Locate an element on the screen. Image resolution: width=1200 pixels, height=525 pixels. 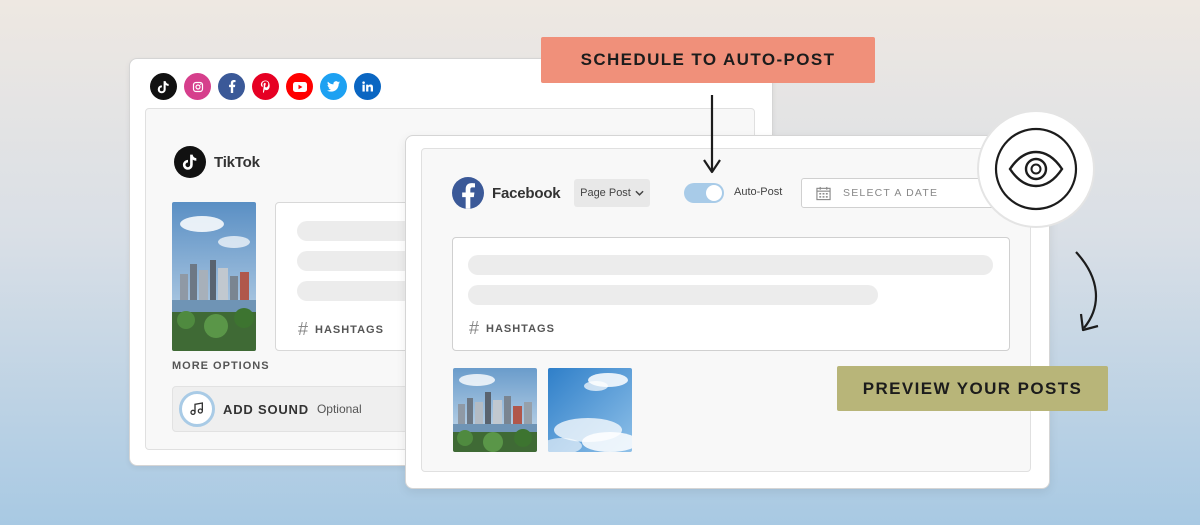
preview-eye-button is located at coordinates (1036, 169).